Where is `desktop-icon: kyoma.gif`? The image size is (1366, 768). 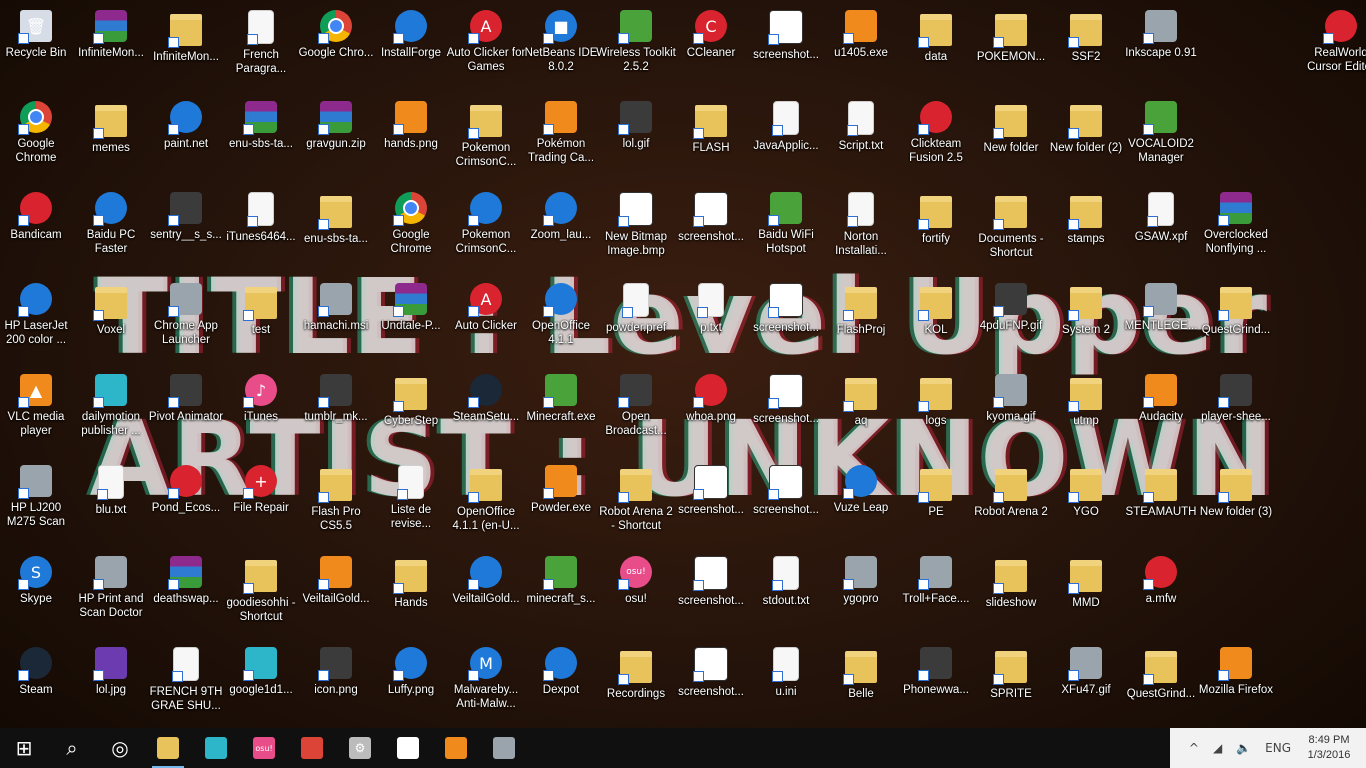 desktop-icon: kyoma.gif is located at coordinates (1011, 410).